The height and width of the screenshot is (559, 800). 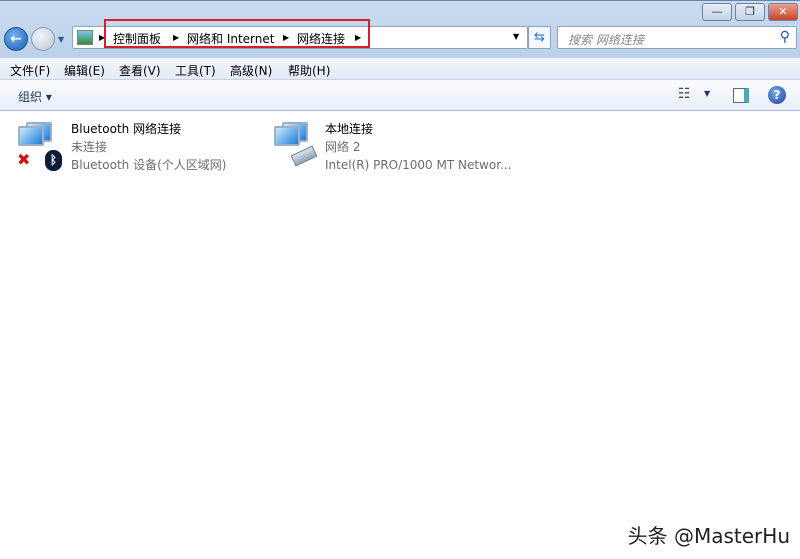 What do you see at coordinates (516, 36) in the screenshot?
I see `address-dropdown: ▼` at bounding box center [516, 36].